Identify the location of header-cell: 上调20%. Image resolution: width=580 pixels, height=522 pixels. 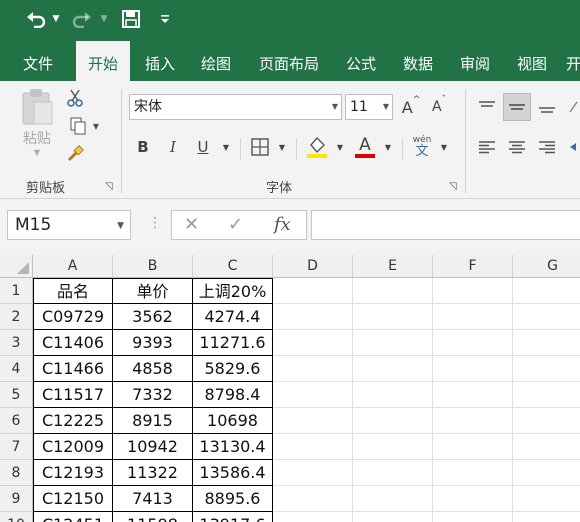
(233, 291).